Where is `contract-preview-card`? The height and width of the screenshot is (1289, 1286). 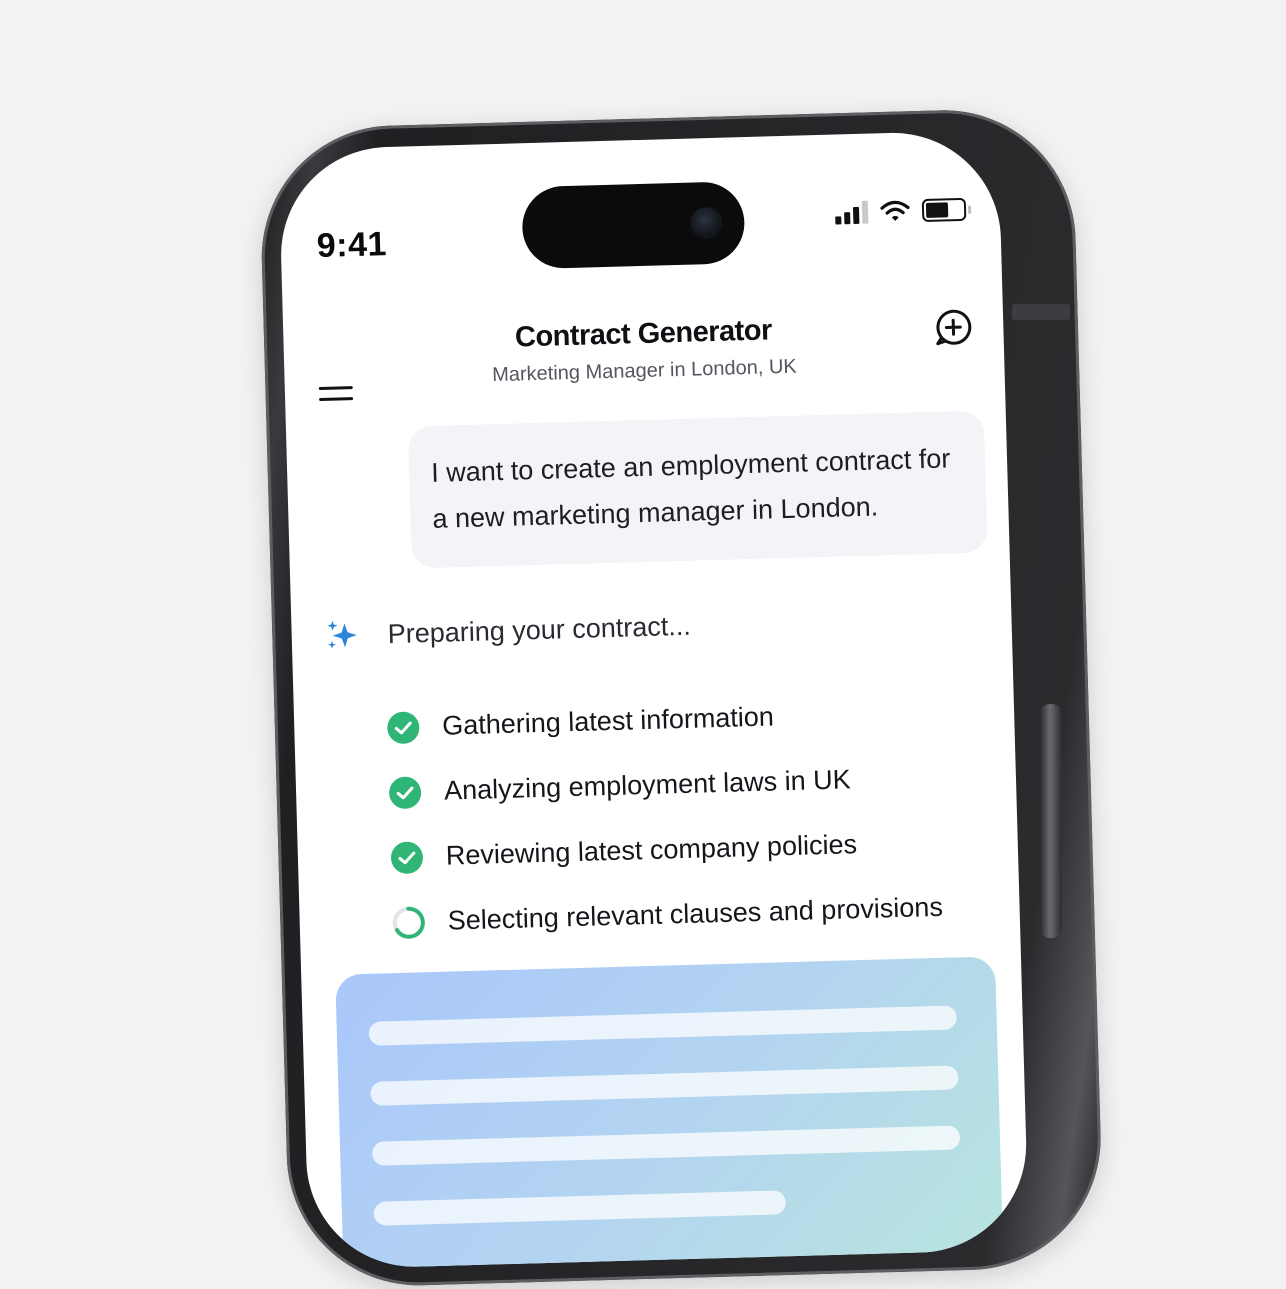 contract-preview-card is located at coordinates (670, 1113).